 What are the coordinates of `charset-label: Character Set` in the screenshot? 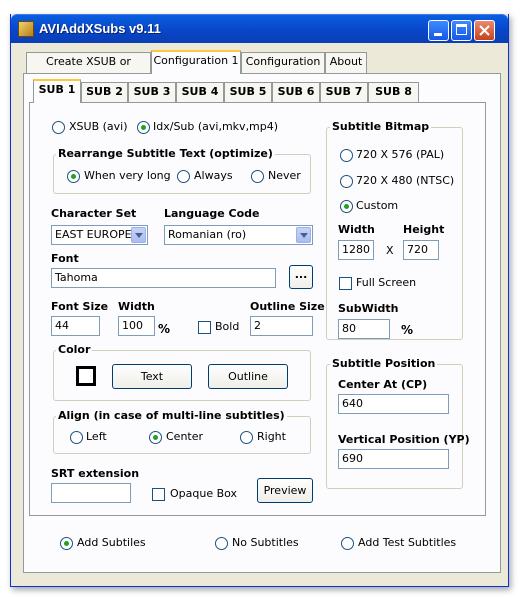 It's located at (94, 213).